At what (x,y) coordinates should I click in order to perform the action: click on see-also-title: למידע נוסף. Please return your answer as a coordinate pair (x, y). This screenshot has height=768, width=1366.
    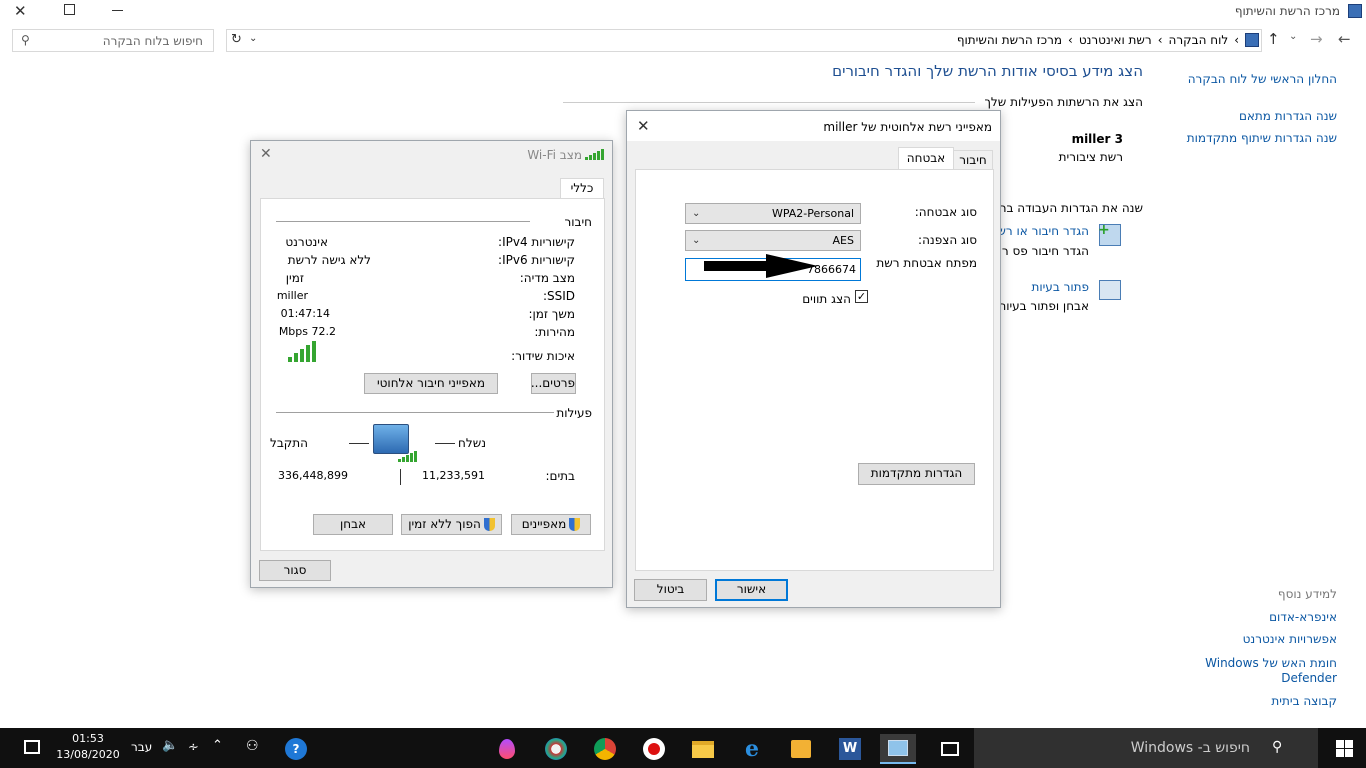
    Looking at the image, I should click on (1307, 594).